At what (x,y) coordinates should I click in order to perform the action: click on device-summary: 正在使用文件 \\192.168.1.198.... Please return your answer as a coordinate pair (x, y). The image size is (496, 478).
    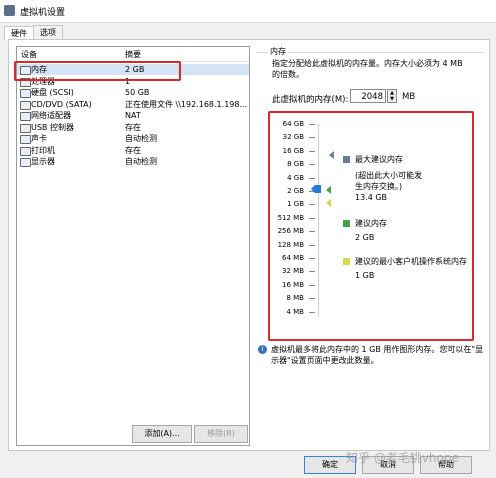
    Looking at the image, I should click on (186, 104).